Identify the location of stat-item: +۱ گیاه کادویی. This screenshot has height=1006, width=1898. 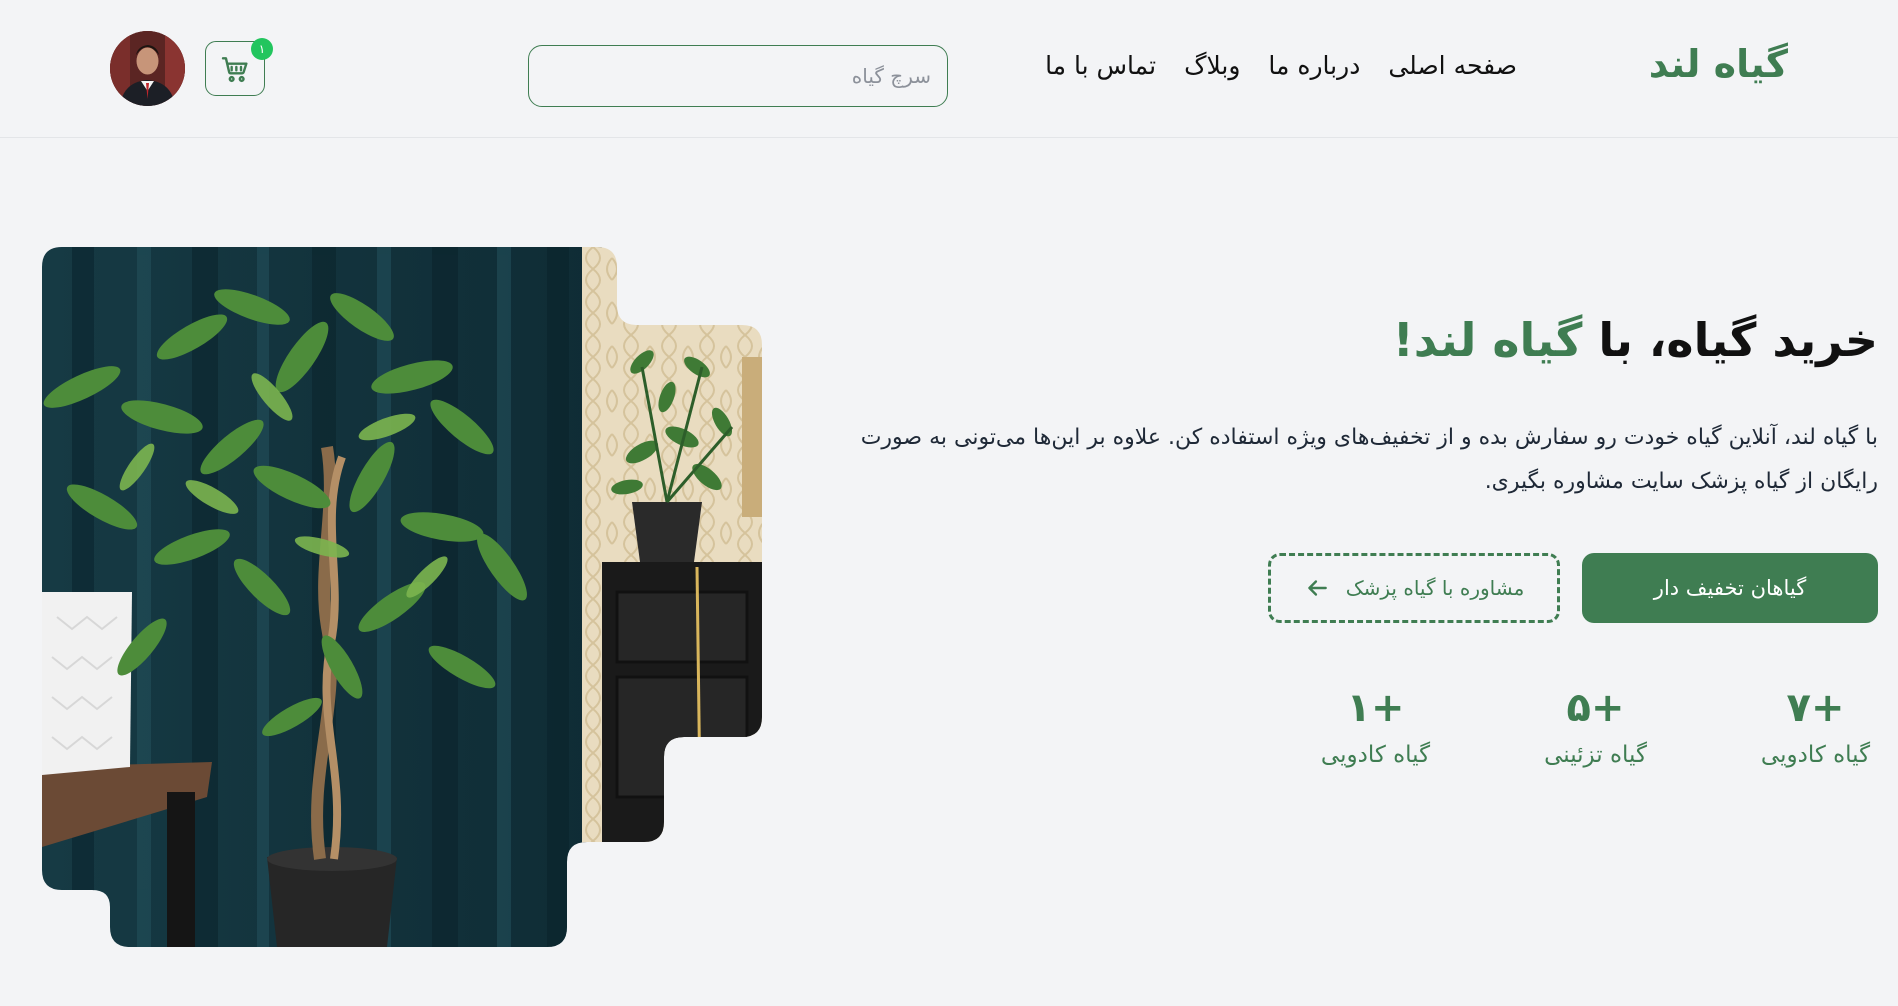
(1375, 730).